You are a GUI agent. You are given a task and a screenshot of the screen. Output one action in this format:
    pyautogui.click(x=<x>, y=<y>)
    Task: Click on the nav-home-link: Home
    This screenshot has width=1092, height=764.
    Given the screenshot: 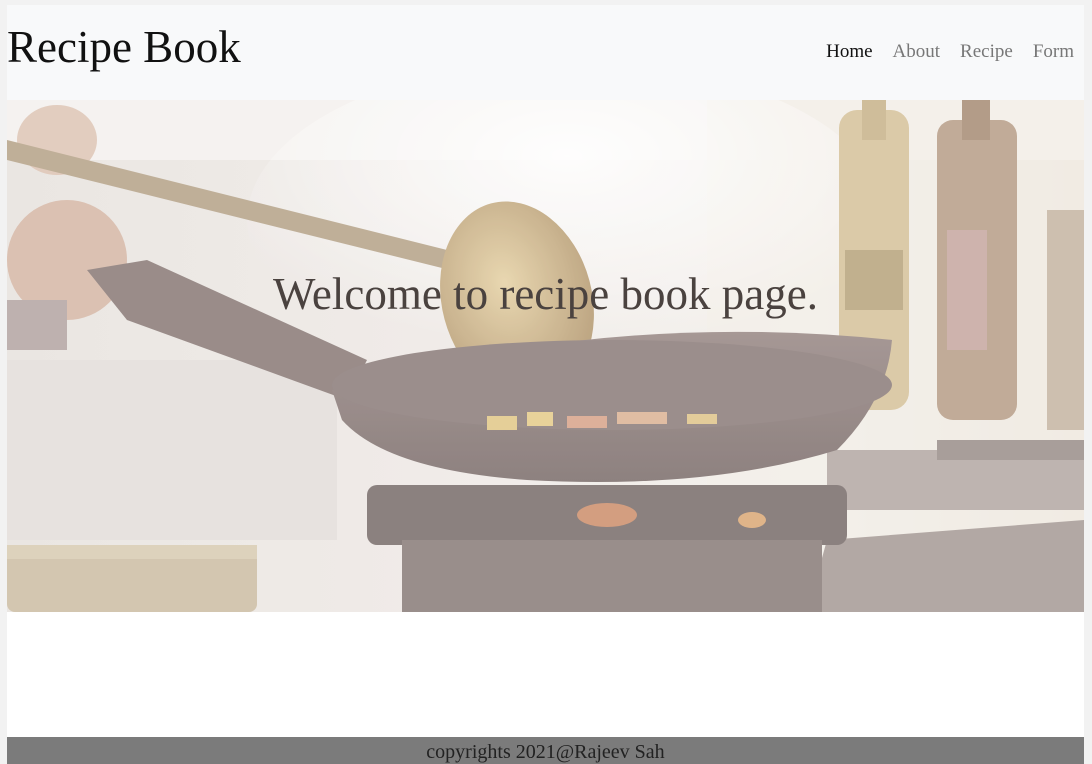 What is the action you would take?
    pyautogui.click(x=849, y=52)
    